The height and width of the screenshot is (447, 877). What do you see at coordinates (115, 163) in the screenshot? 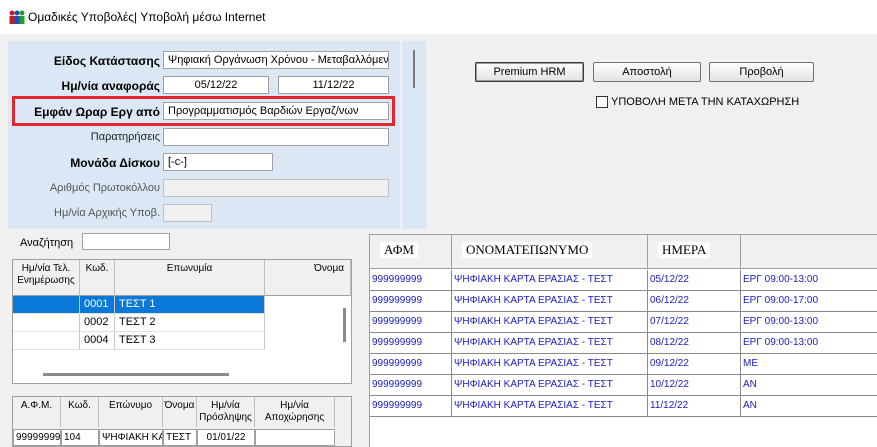
I see `disk-label: Μονάδα Δίσκου` at bounding box center [115, 163].